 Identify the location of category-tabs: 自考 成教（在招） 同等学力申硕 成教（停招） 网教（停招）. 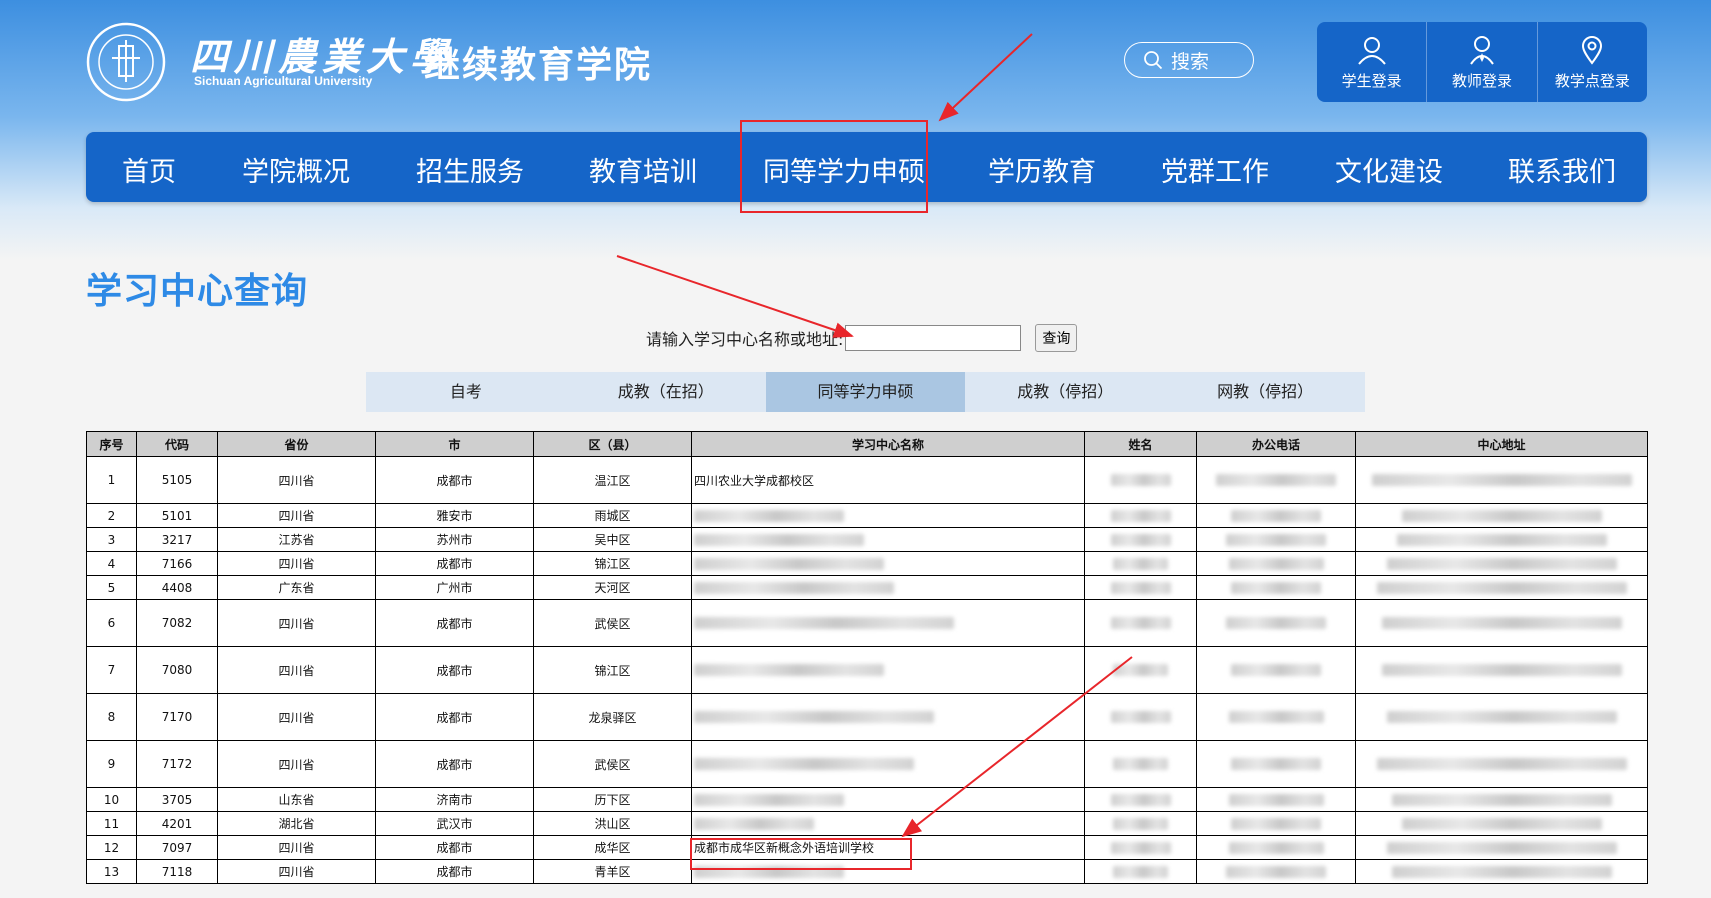
(865, 392).